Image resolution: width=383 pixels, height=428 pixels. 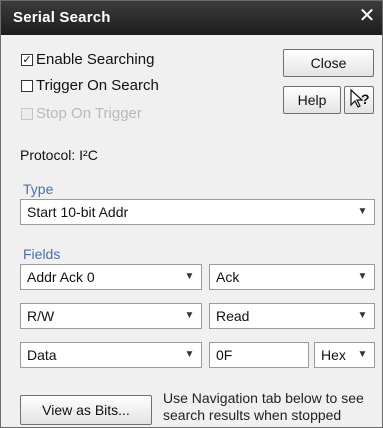 What do you see at coordinates (292, 277) in the screenshot?
I see `field1-value-dropdown: Ack ▼` at bounding box center [292, 277].